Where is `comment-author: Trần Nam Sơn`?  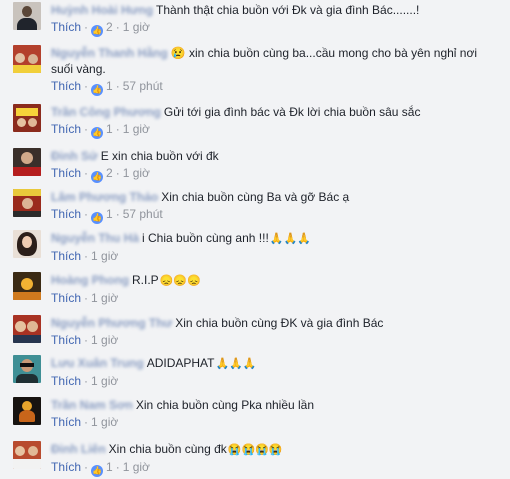
comment-author: Trần Nam Sơn is located at coordinates (92, 405).